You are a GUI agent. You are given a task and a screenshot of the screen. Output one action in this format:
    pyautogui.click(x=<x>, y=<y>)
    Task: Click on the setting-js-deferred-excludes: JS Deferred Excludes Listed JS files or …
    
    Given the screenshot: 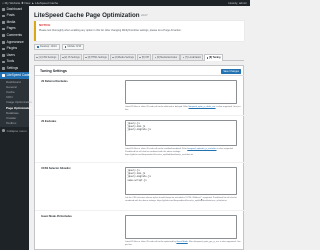 What is the action you would take?
    pyautogui.click(x=139, y=96)
    